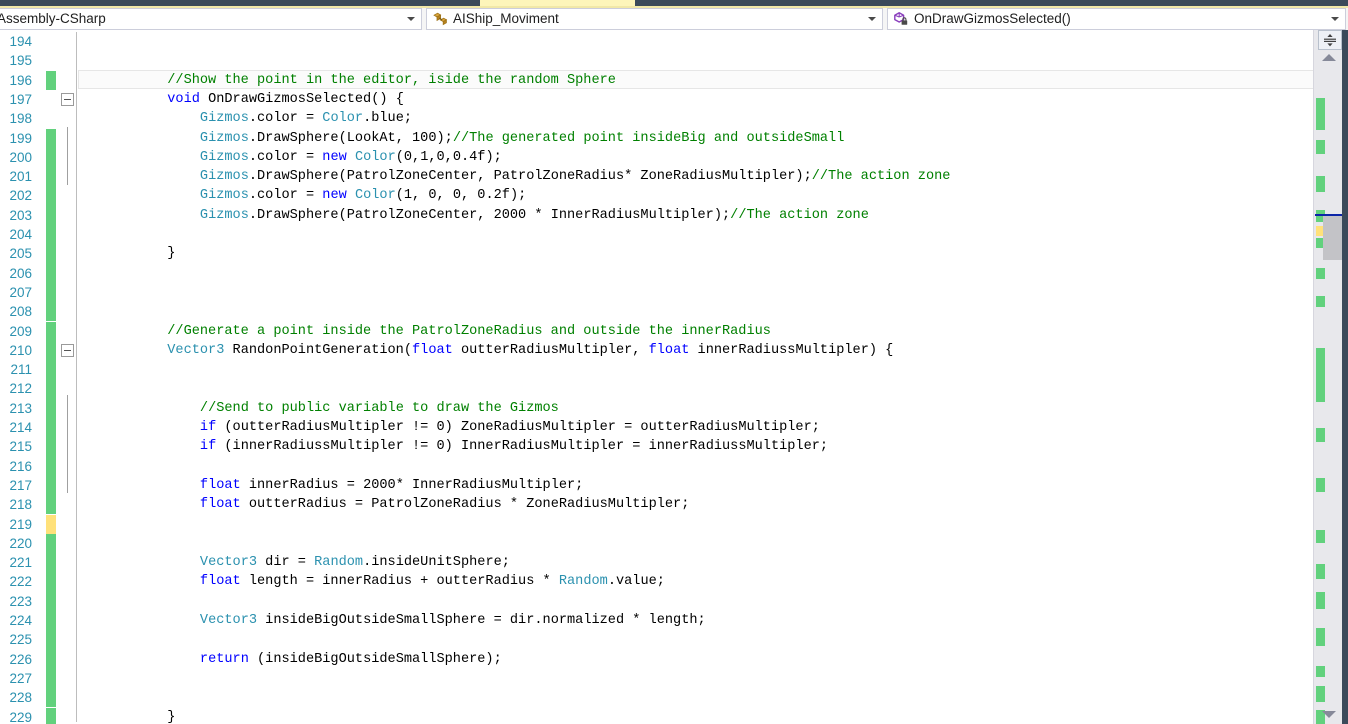  What do you see at coordinates (20, 678) in the screenshot?
I see `line-number: 227` at bounding box center [20, 678].